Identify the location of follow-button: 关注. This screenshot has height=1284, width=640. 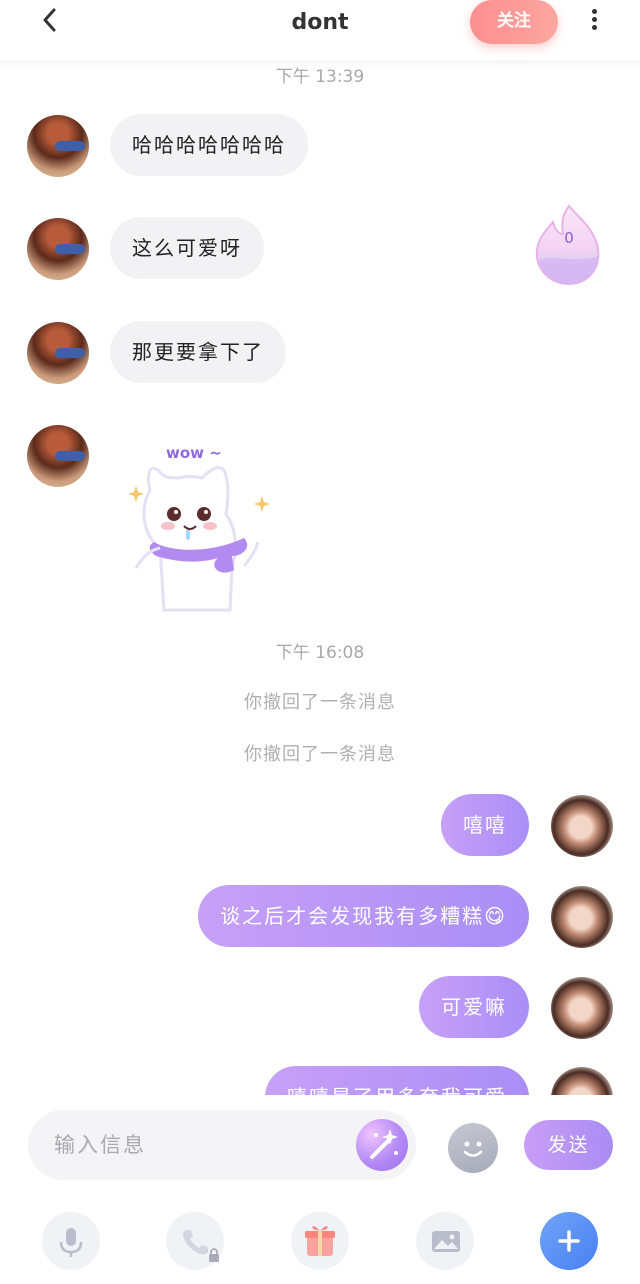
(514, 22).